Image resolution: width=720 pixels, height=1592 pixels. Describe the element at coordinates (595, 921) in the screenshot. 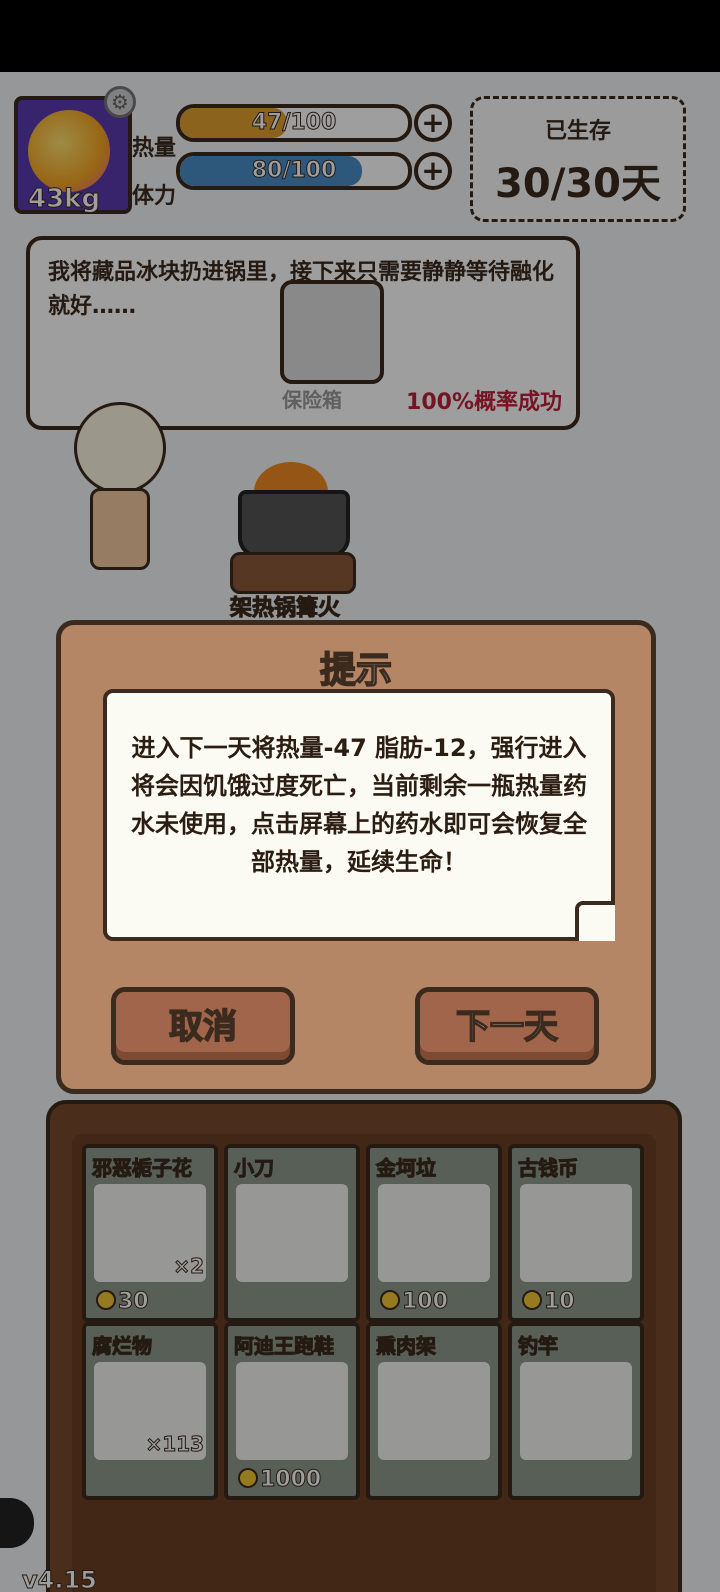

I see `page-fold-icon` at that location.